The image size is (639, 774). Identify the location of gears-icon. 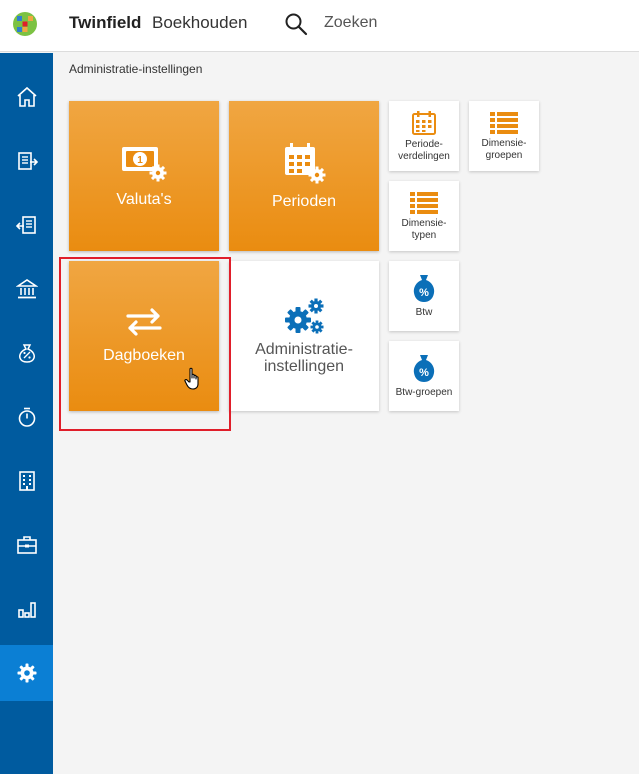
(304, 316).